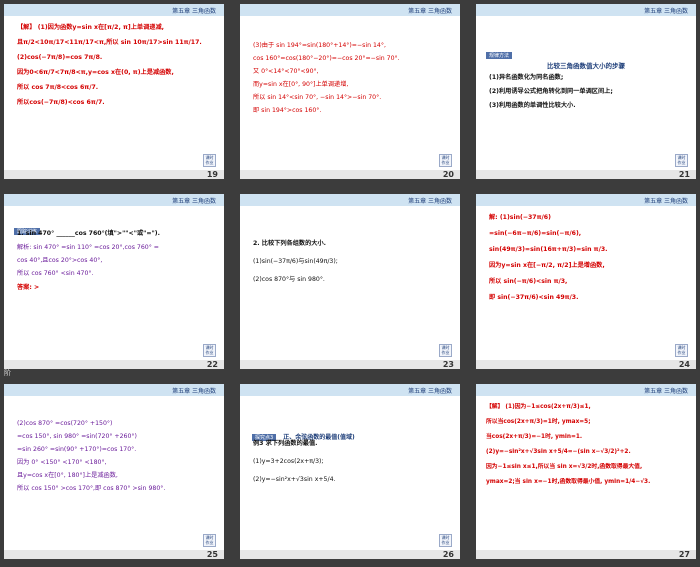 The image size is (700, 567). I want to click on text-line: 例3 求下列函数的最值., so click(285, 443).